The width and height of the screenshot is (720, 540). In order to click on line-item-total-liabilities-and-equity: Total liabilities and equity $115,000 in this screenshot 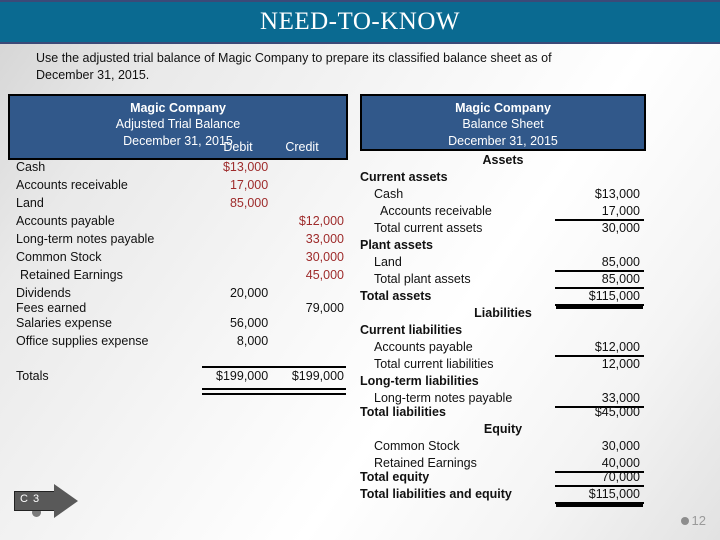, I will do `click(510, 495)`.